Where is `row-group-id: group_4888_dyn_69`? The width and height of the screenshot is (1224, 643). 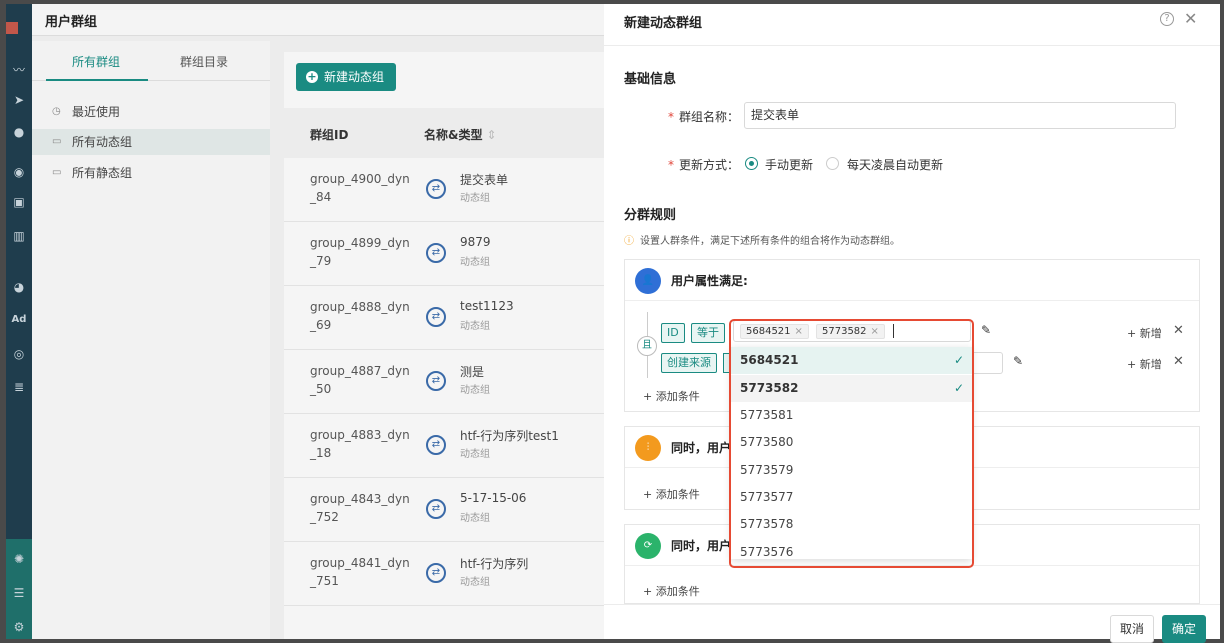
row-group-id: group_4888_dyn_69 is located at coordinates (360, 316).